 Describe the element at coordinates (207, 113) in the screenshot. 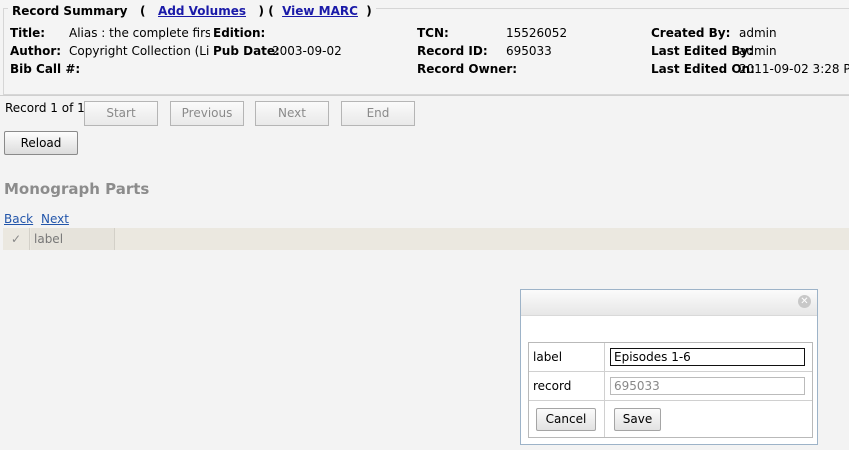

I see `previous-button: Previous` at that location.